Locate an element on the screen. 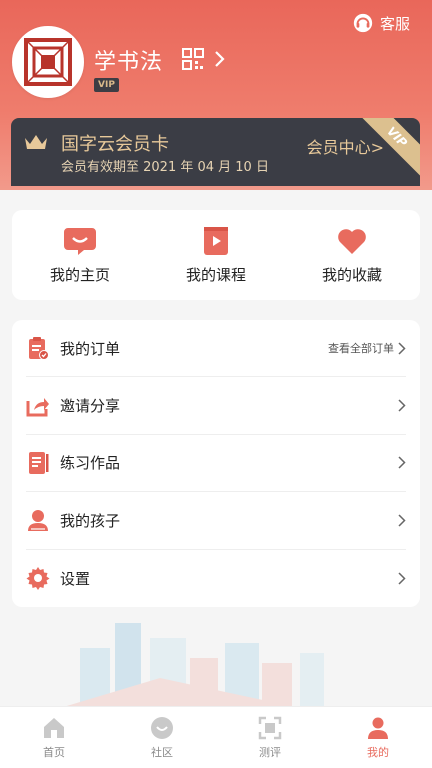  quick-link-favorites: 我的收藏 is located at coordinates (352, 255).